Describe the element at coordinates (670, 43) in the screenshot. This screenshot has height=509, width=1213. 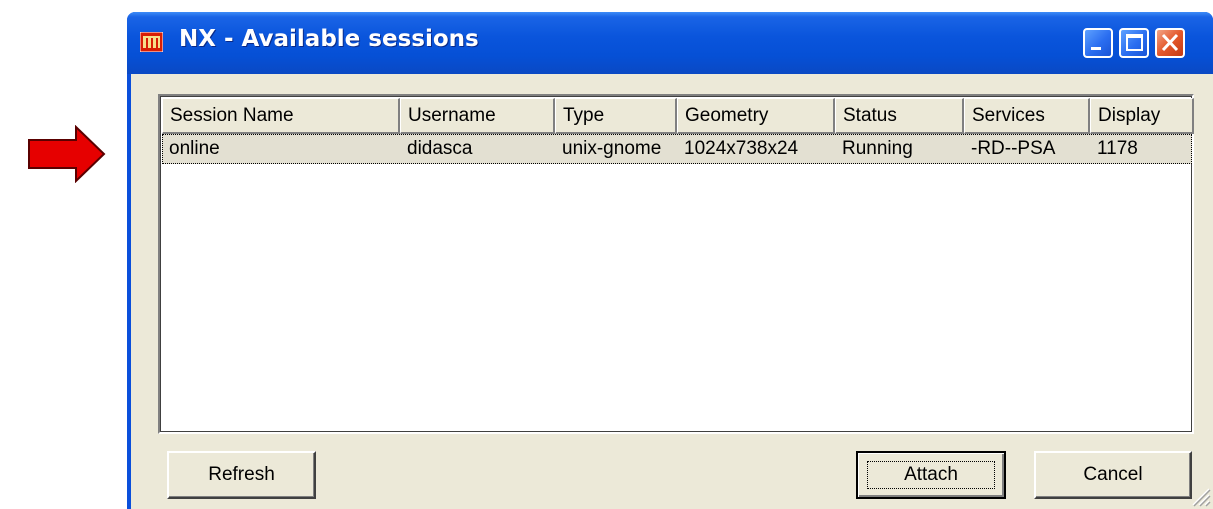
I see `title-bar: NX - Available sessions` at that location.